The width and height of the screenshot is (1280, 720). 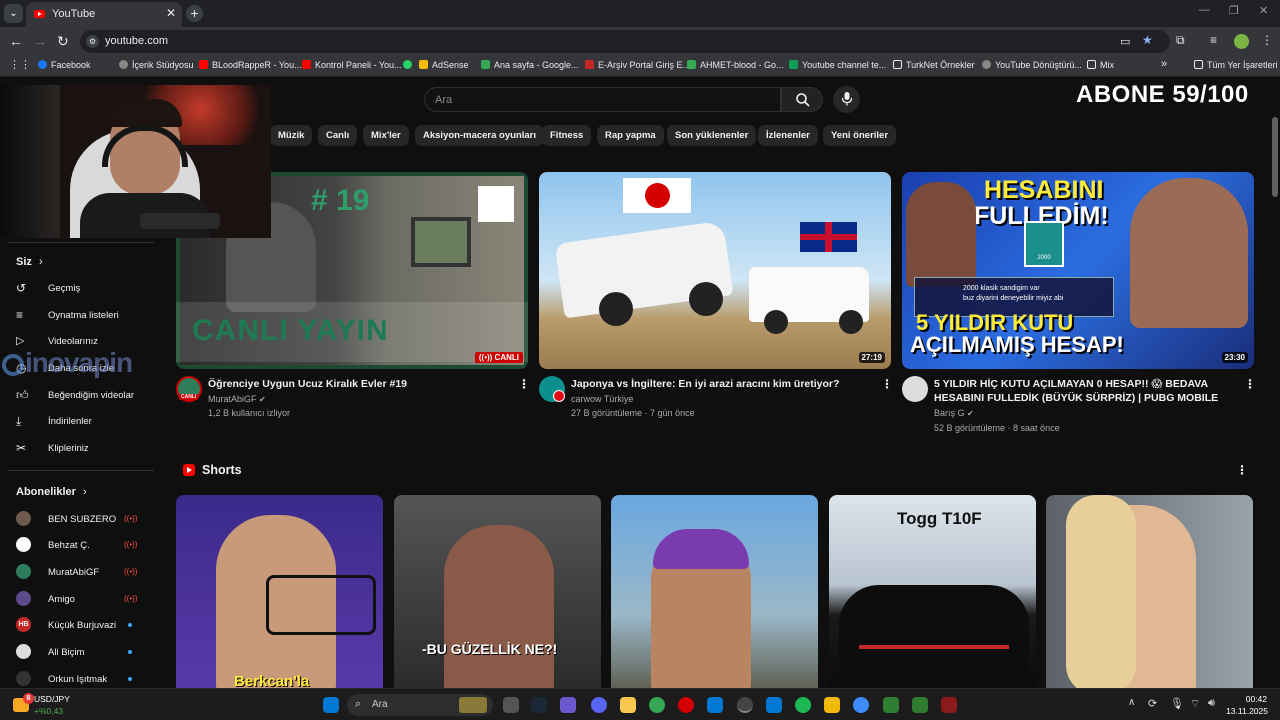 What do you see at coordinates (954, 413) in the screenshot?
I see `channel-name-3: Barış G ✔` at bounding box center [954, 413].